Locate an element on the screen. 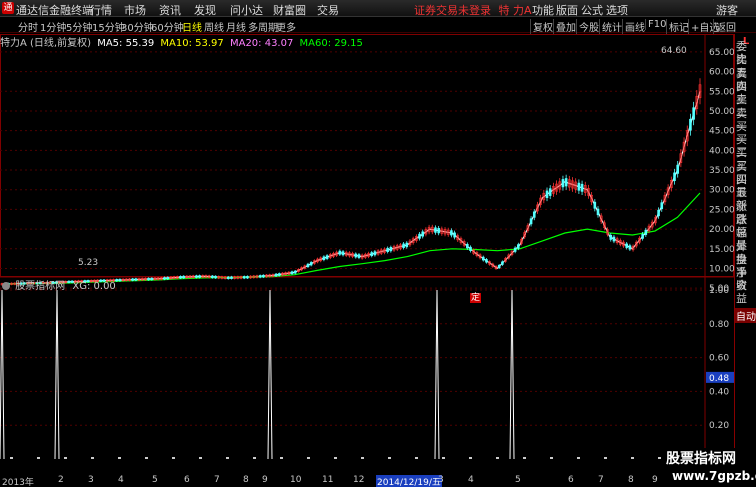  side-auto-button: 自动 is located at coordinates (745, 315).